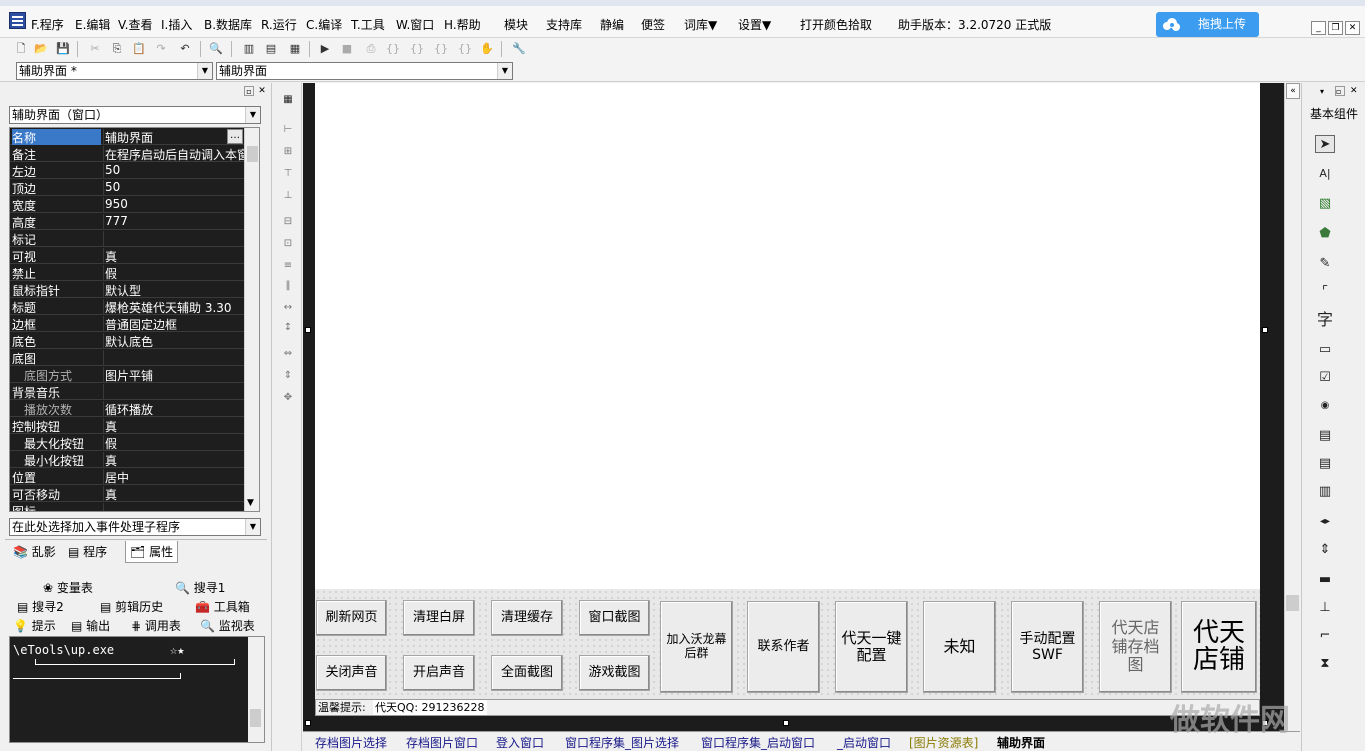 The width and height of the screenshot is (1365, 751). Describe the element at coordinates (173, 477) in the screenshot. I see `property-value: 居中` at that location.